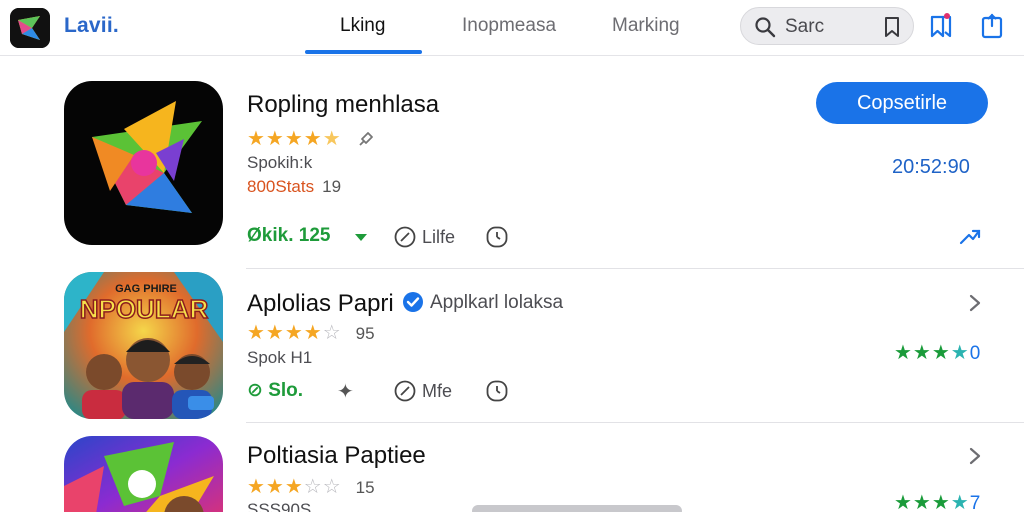 The height and width of the screenshot is (512, 1024). Describe the element at coordinates (577, 508) in the screenshot. I see `home-indicator` at that location.